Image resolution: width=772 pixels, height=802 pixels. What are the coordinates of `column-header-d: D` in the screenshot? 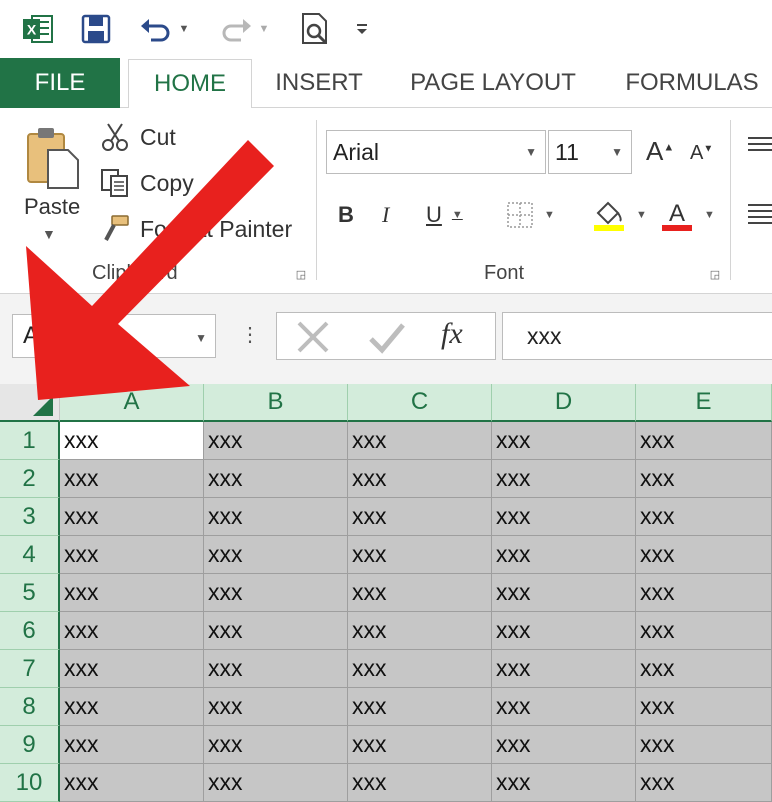 It's located at (564, 403).